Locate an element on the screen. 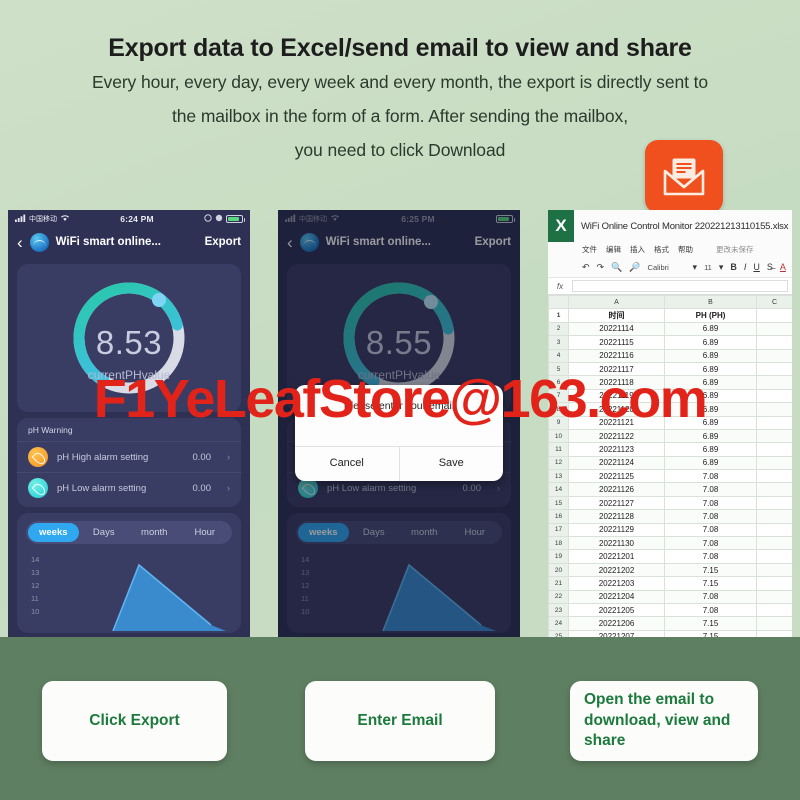 The height and width of the screenshot is (800, 800). header-cell-time: 时间 is located at coordinates (616, 315).